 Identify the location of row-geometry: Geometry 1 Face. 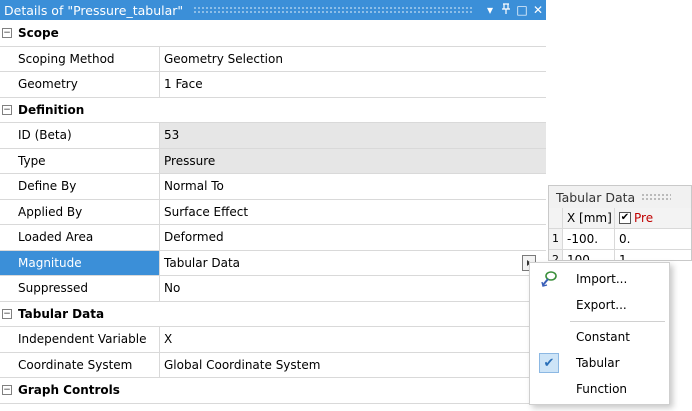
(273, 85).